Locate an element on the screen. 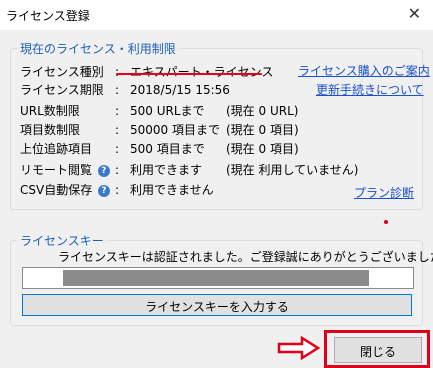  key-group-legend: ライセンスキー is located at coordinates (62, 241).